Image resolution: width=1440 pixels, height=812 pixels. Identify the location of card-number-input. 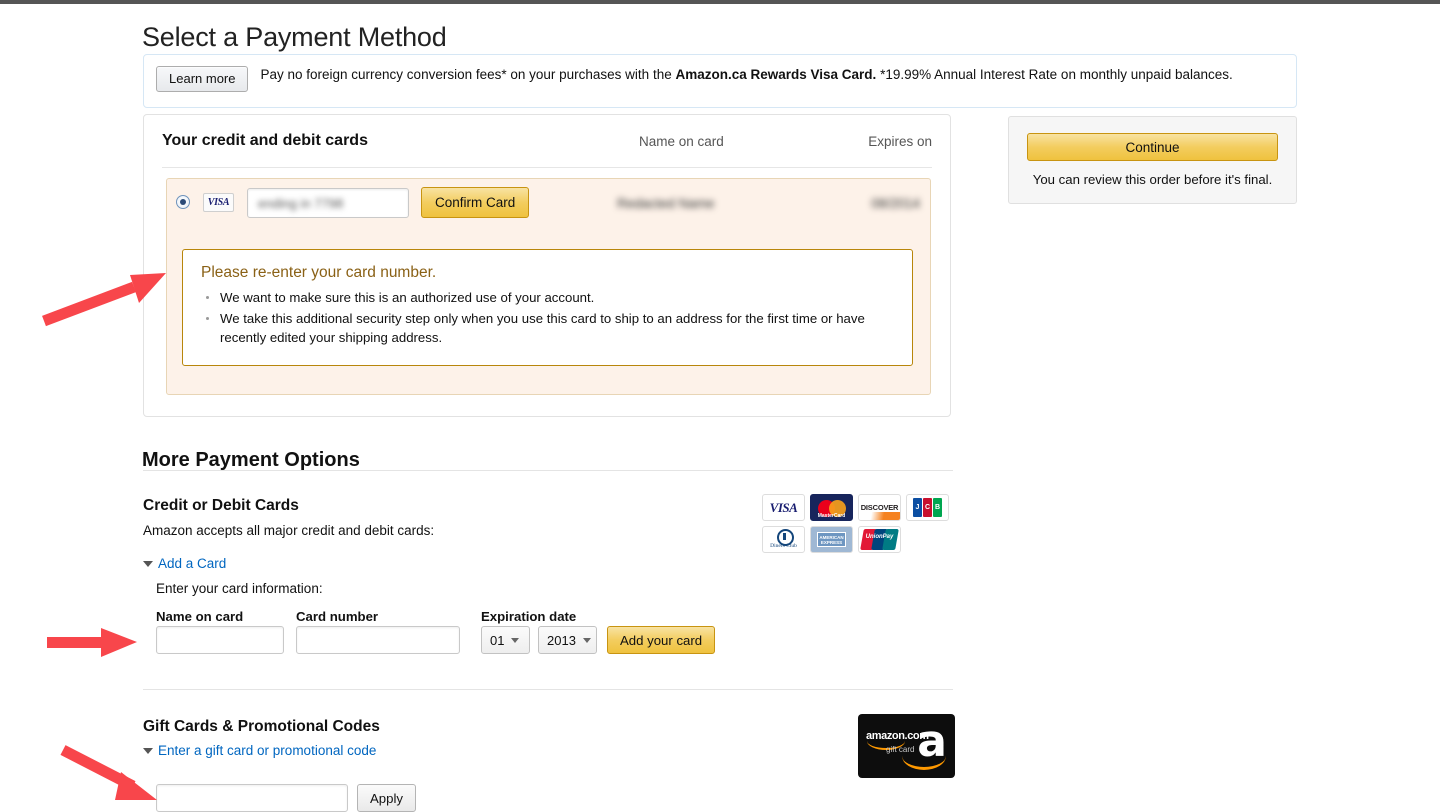
(378, 640).